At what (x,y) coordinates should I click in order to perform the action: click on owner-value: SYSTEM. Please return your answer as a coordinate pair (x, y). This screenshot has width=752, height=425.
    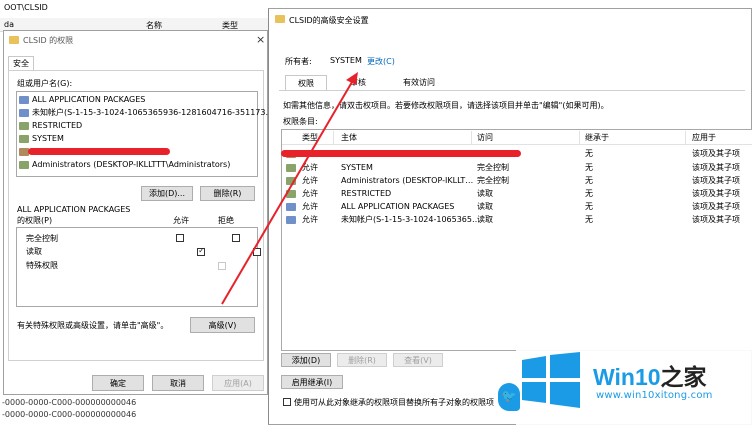
    Looking at the image, I should click on (346, 60).